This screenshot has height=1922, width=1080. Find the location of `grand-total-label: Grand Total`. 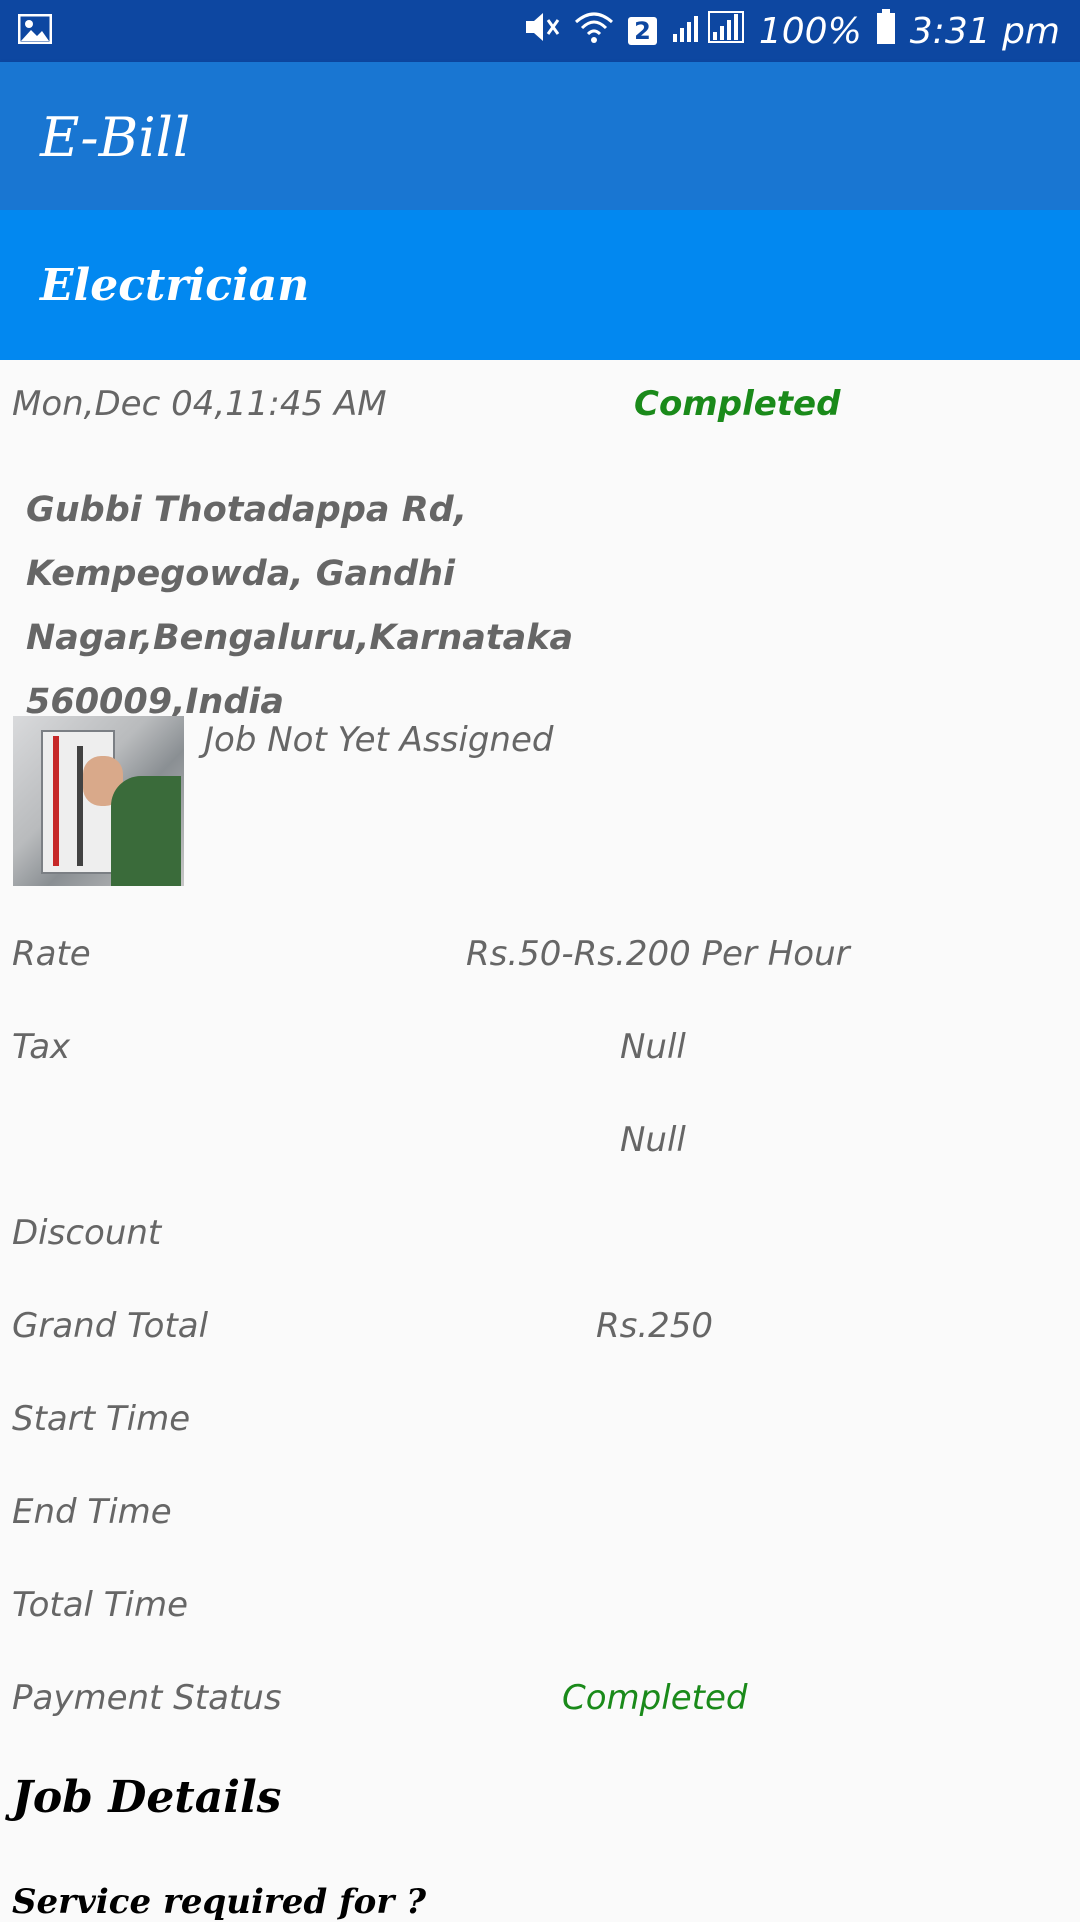

grand-total-label: Grand Total is located at coordinates (110, 1326).